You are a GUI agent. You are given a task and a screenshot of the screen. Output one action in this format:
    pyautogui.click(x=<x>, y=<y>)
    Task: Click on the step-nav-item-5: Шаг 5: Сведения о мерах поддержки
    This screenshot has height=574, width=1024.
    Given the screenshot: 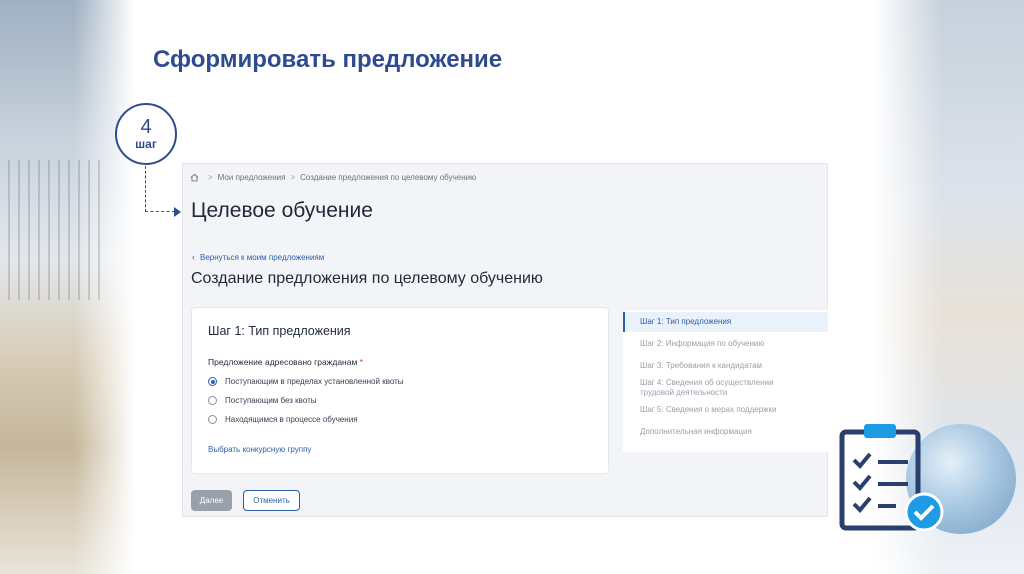 What is the action you would take?
    pyautogui.click(x=725, y=410)
    